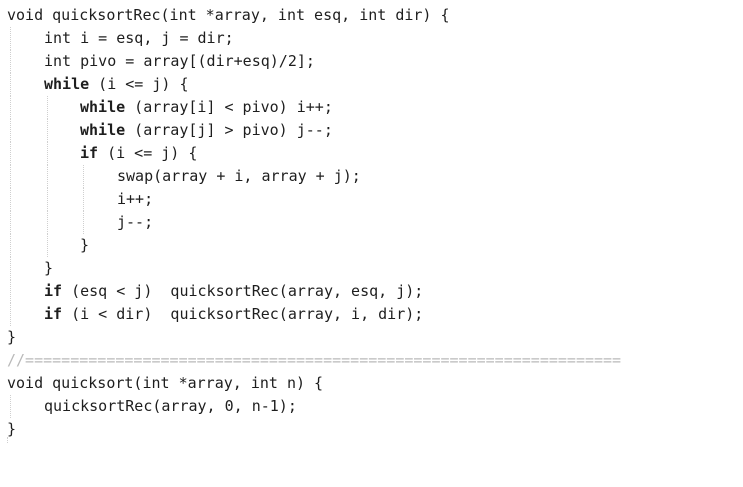 The image size is (743, 487). What do you see at coordinates (371, 61) in the screenshot?
I see `code-line: int pivo = array[(dir+esq)/2];` at bounding box center [371, 61].